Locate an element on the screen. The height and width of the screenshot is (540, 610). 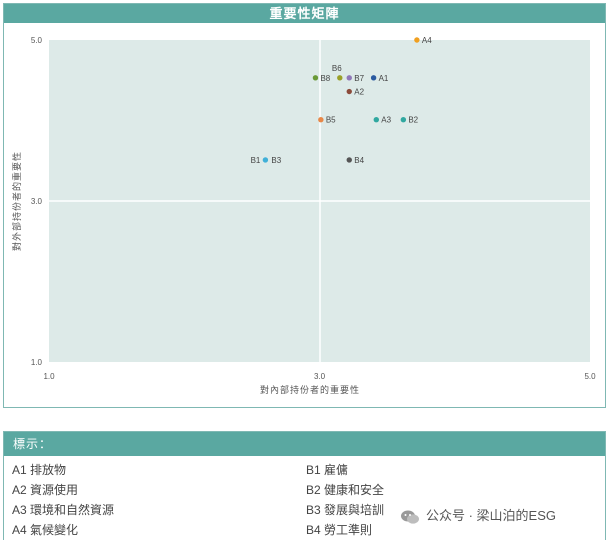
watermark: 公众号 · 梁山泊的ESG is located at coordinates (478, 516).